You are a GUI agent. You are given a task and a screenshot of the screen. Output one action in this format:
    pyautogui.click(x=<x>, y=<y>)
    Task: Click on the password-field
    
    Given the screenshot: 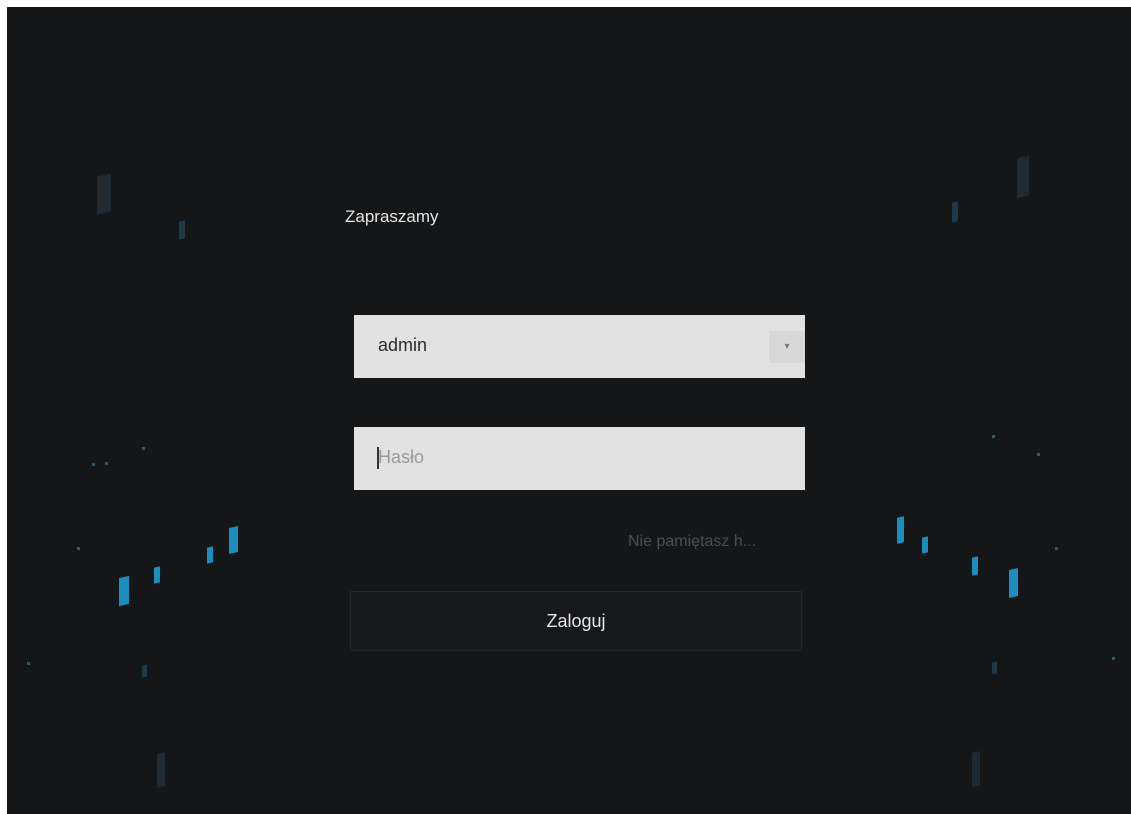 What is the action you would take?
    pyautogui.click(x=579, y=458)
    